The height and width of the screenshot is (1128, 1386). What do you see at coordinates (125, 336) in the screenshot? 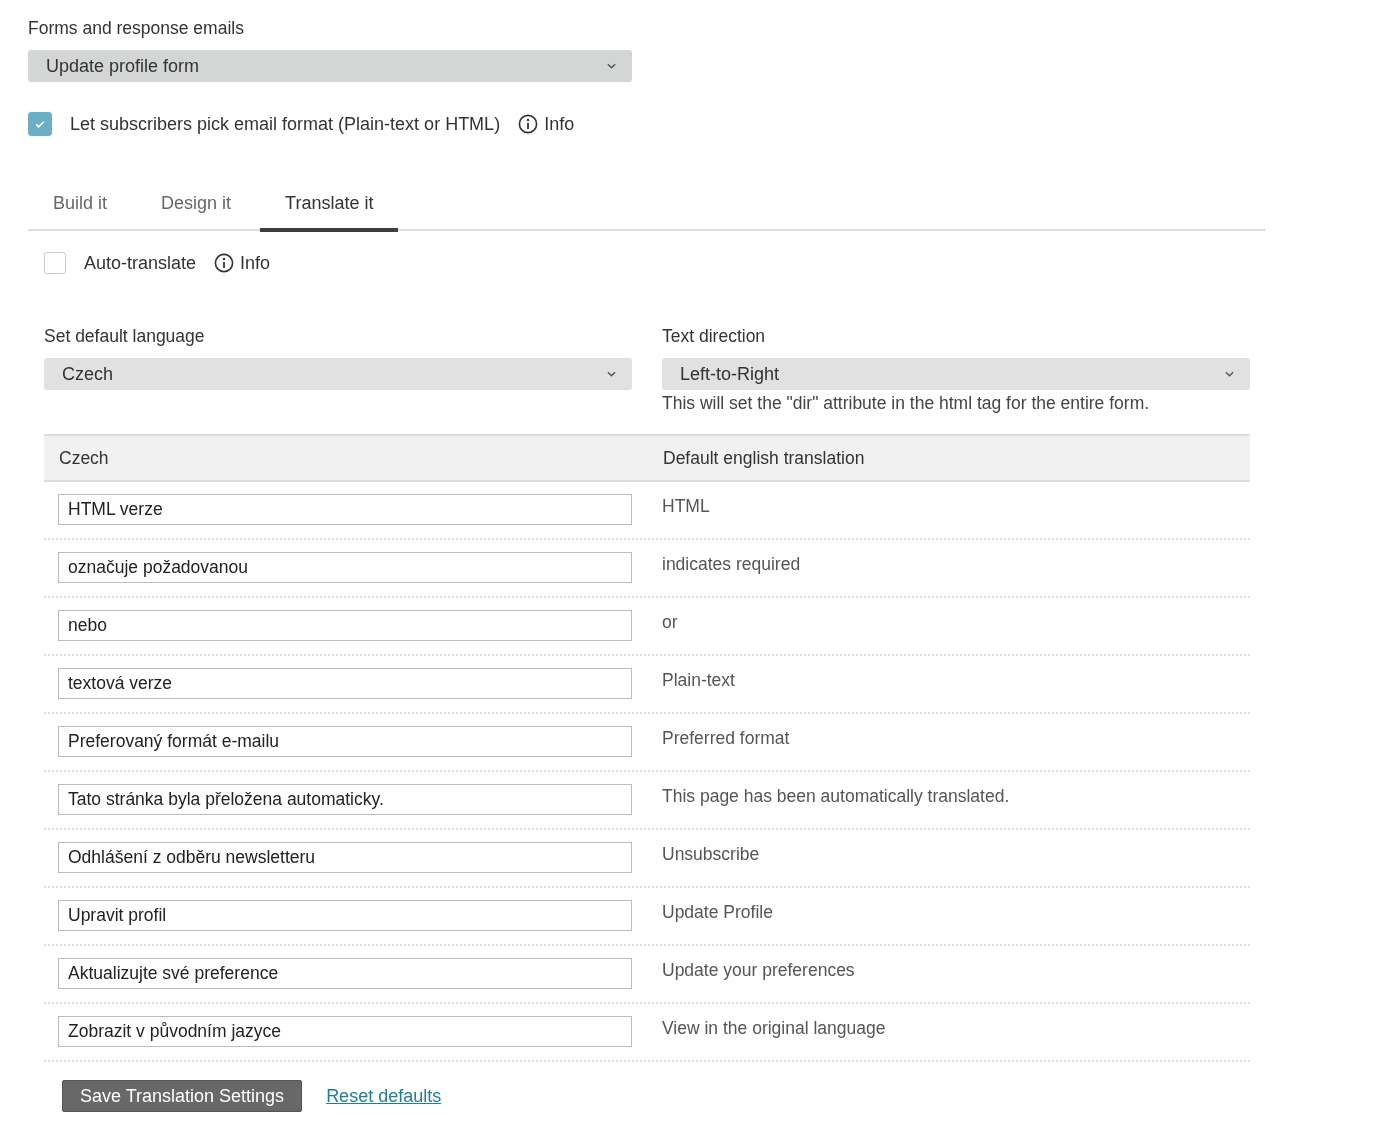
I see `field-label: Set default language` at bounding box center [125, 336].